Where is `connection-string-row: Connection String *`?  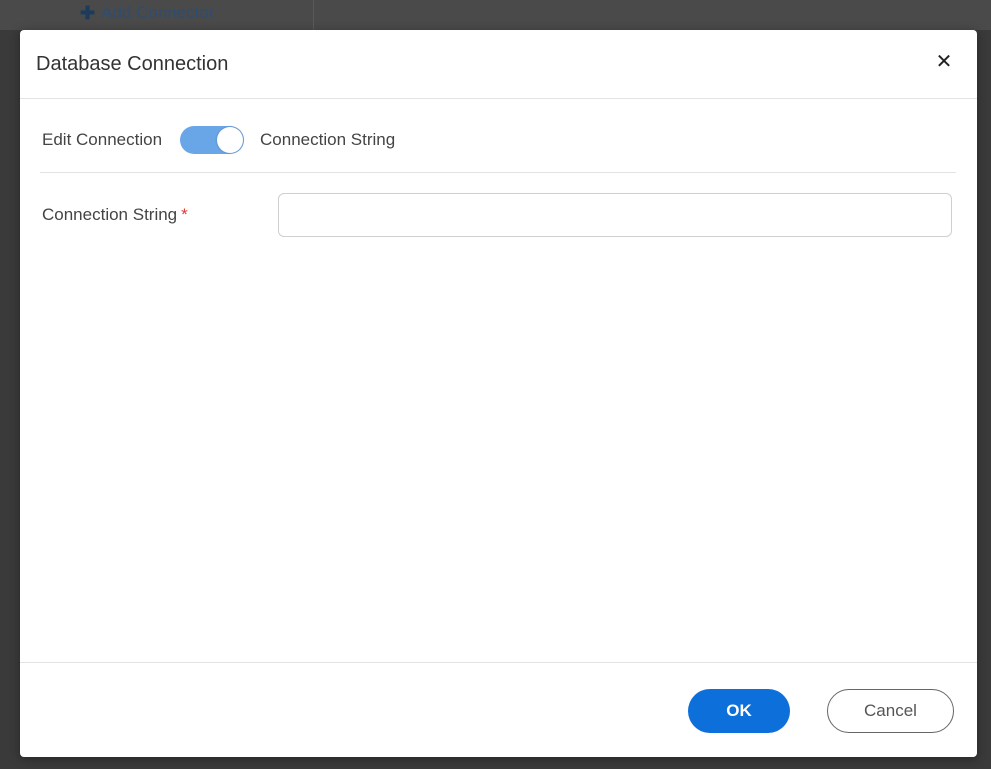 connection-string-row: Connection String * is located at coordinates (498, 215).